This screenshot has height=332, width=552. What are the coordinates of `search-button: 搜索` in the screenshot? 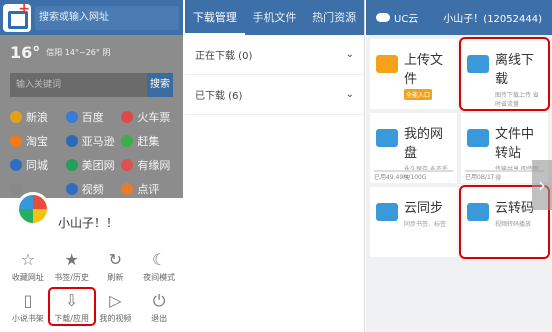 It's located at (160, 85).